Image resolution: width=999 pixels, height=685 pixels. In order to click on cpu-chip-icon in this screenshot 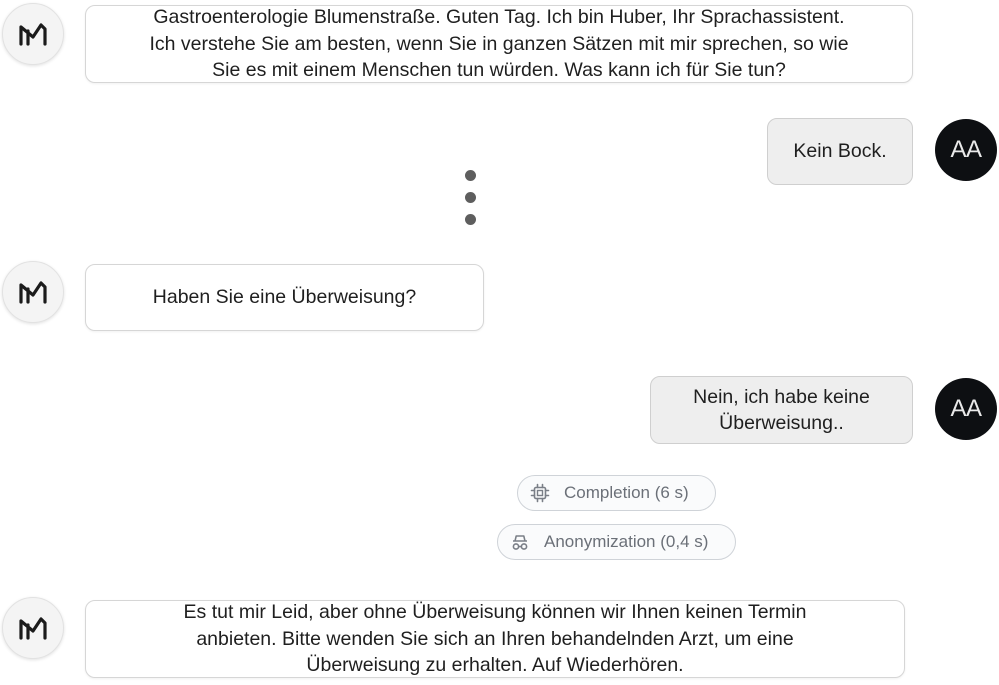, I will do `click(540, 493)`.